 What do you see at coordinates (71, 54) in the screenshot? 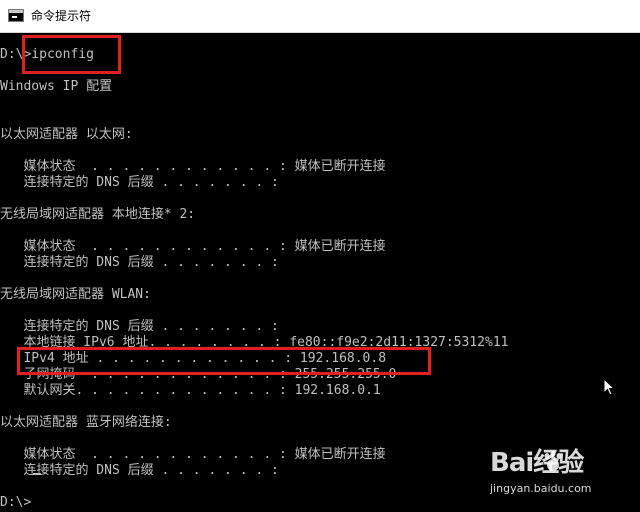
I see `highlight-box-command` at bounding box center [71, 54].